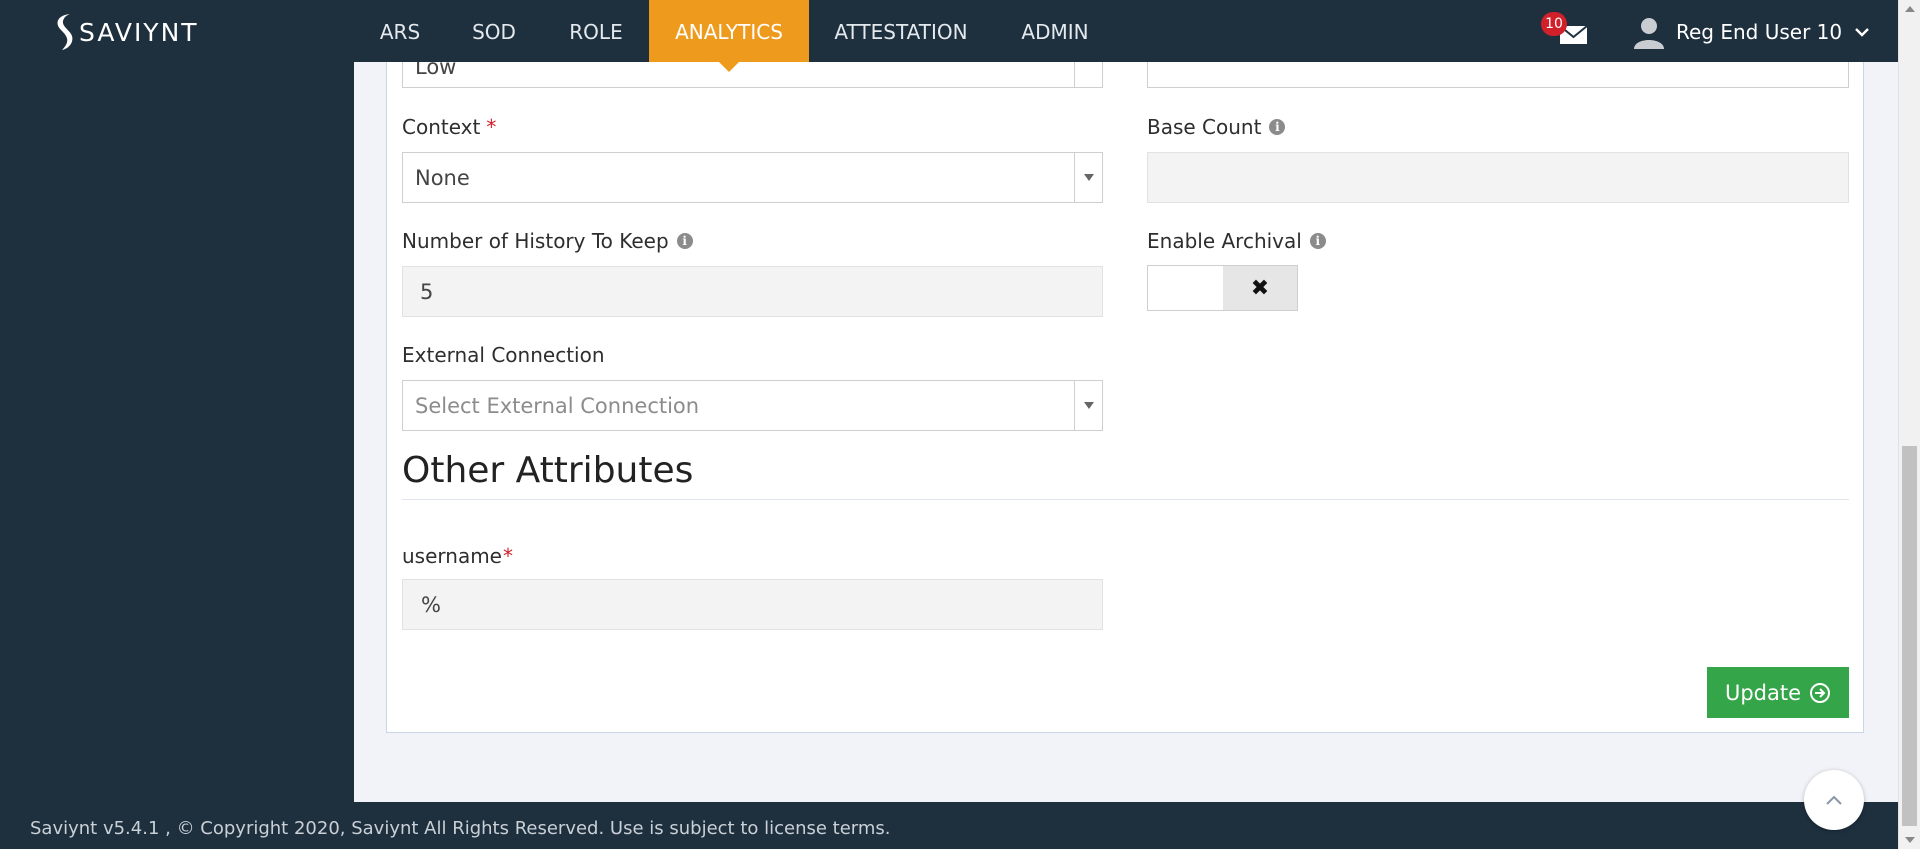 The height and width of the screenshot is (849, 1920). I want to click on saviynt-logo-icon, so click(65, 32).